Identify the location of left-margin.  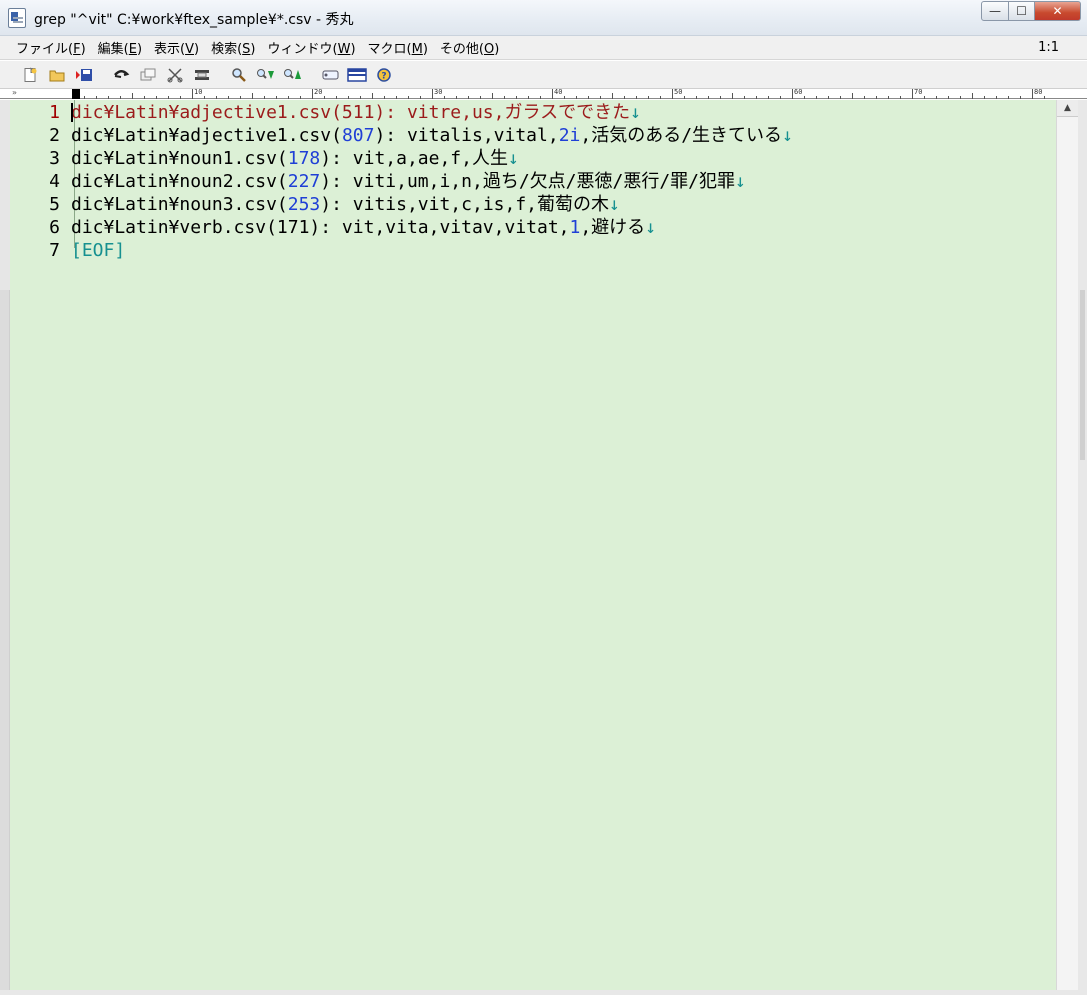
(5, 545).